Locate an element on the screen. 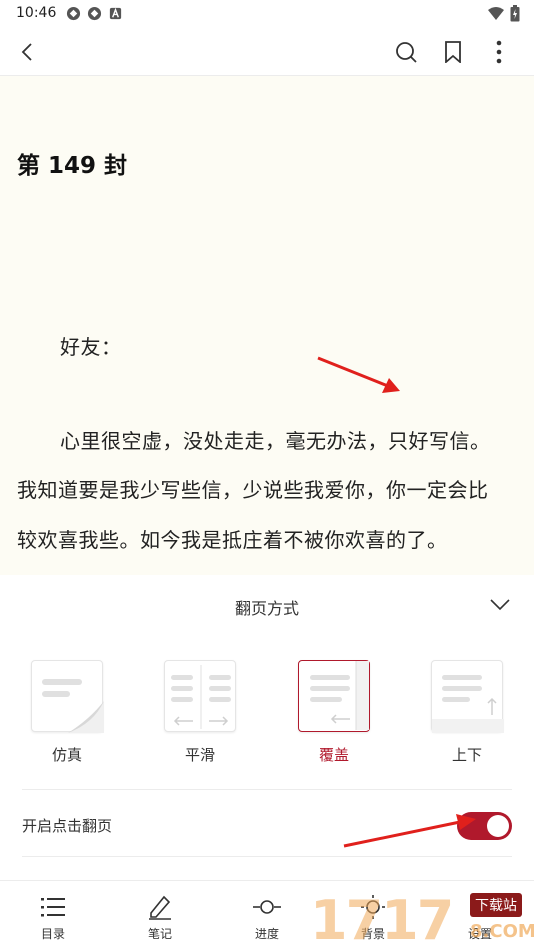 This screenshot has width=534, height=950. status-time: 10:46 is located at coordinates (36, 13).